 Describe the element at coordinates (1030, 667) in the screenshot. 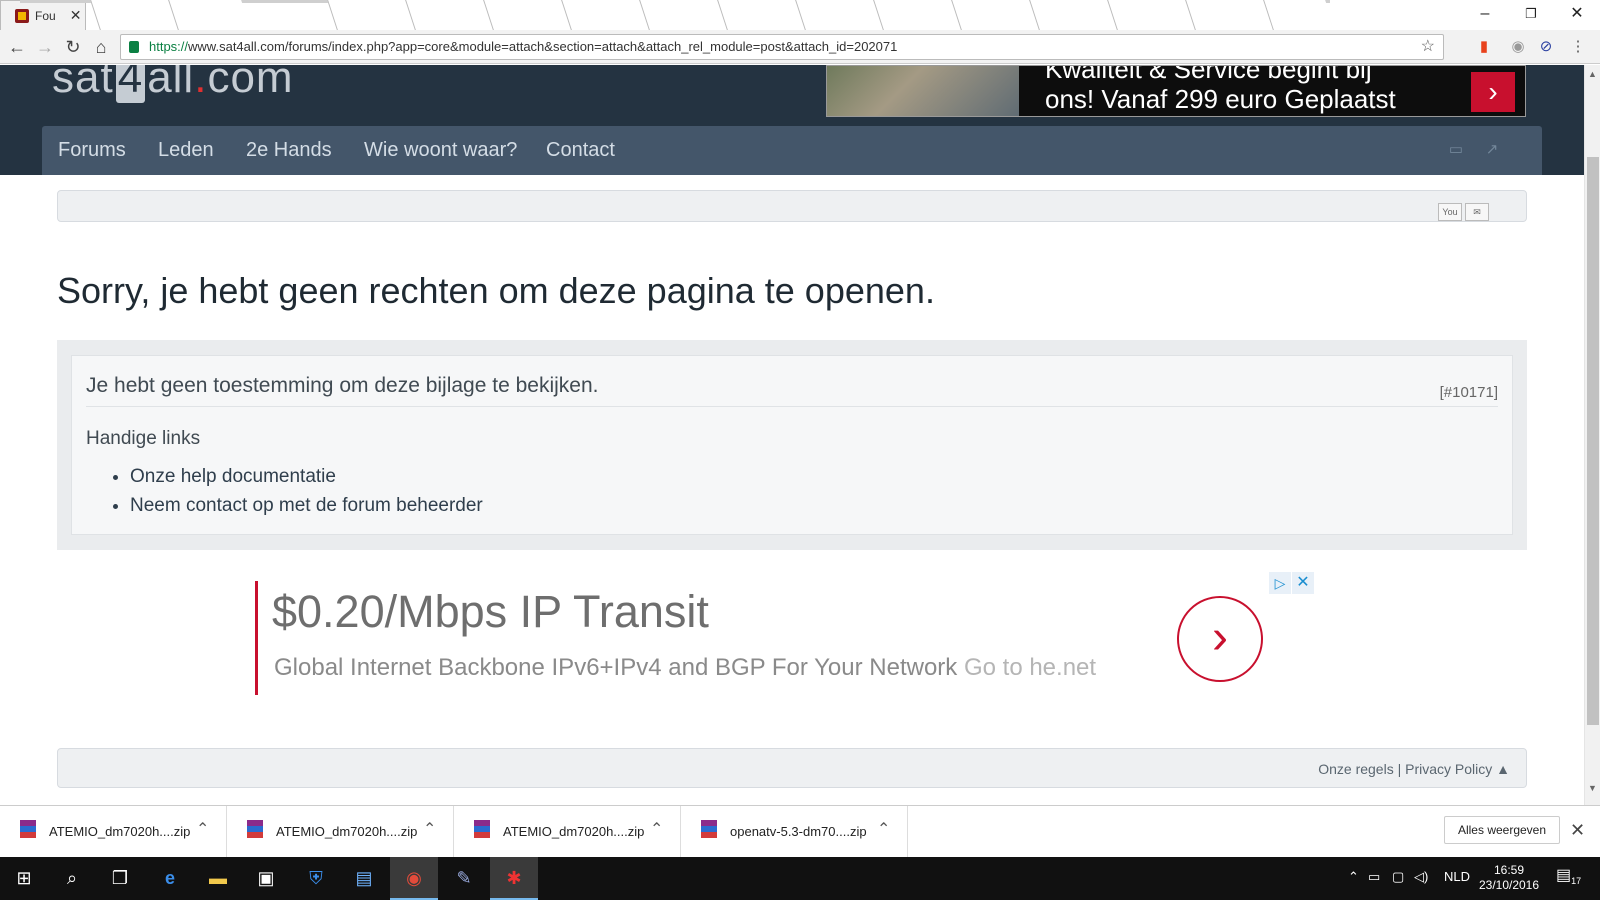

I see `ad-link: Go to he.net` at that location.